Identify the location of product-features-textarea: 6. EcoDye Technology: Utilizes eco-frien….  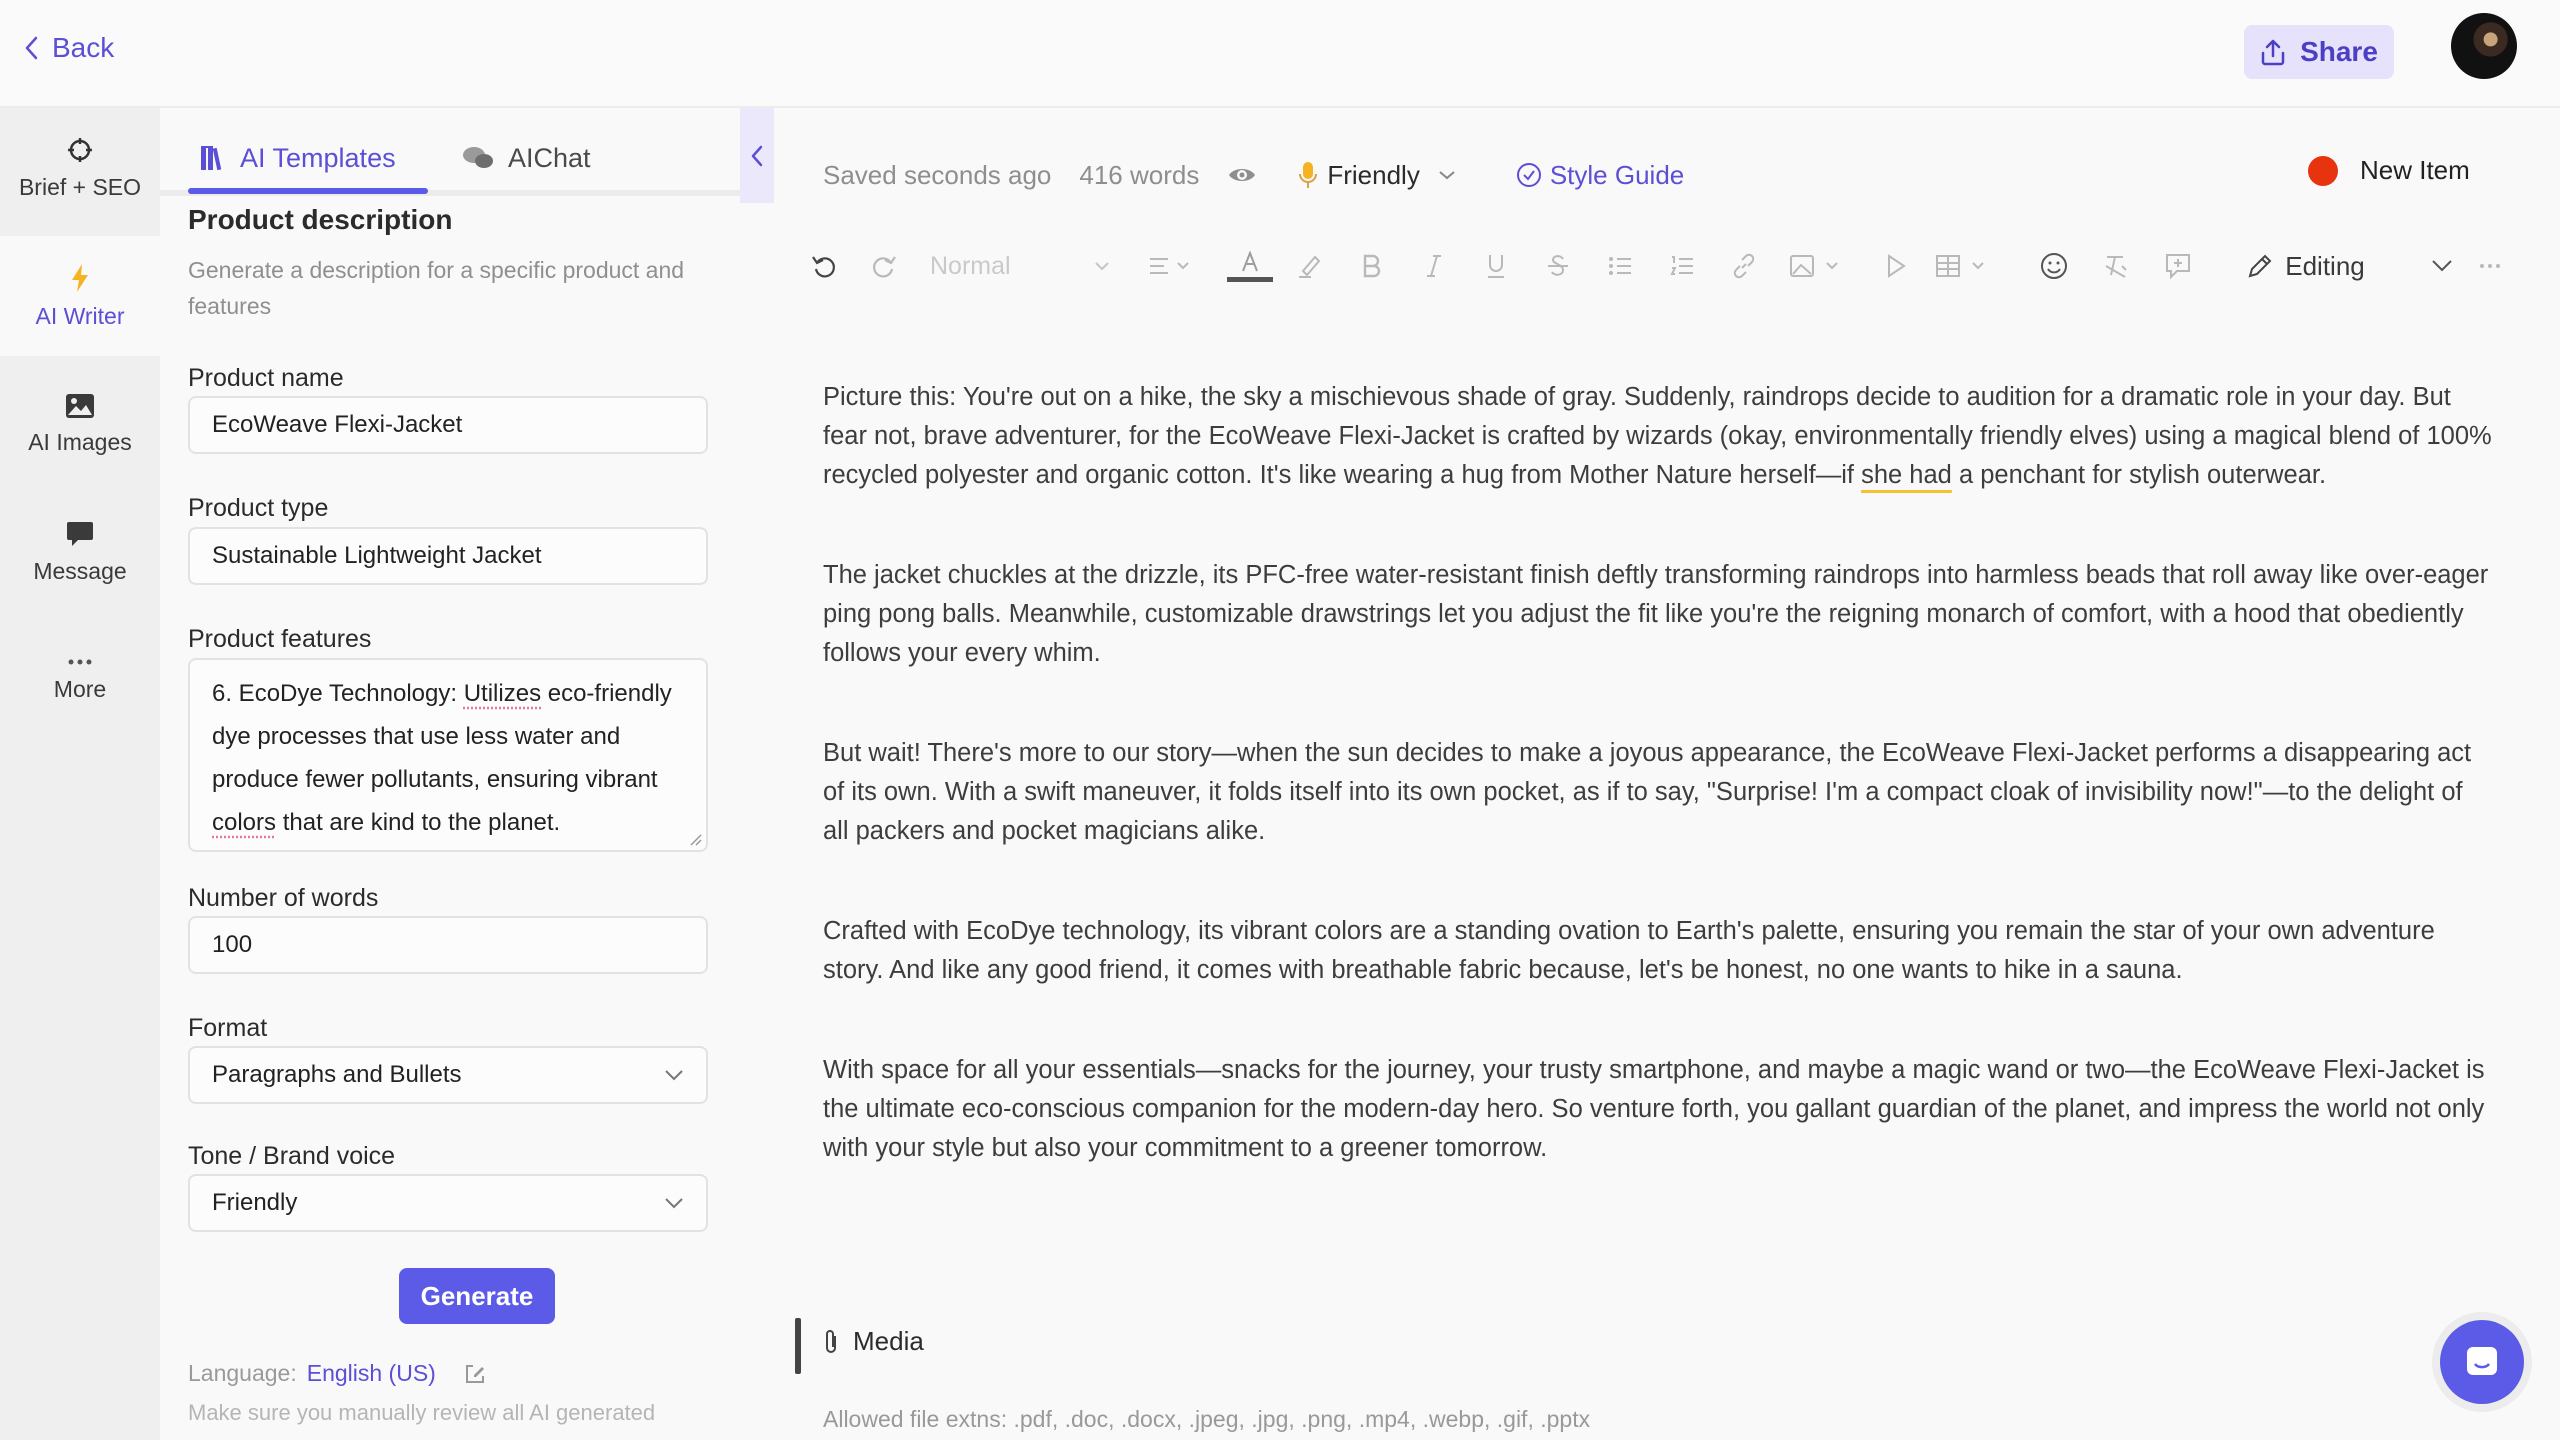
(448, 755).